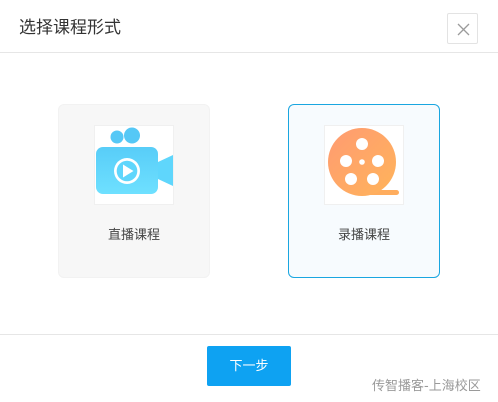  Describe the element at coordinates (133, 235) in the screenshot. I see `live-course-label: 直播课程` at that location.